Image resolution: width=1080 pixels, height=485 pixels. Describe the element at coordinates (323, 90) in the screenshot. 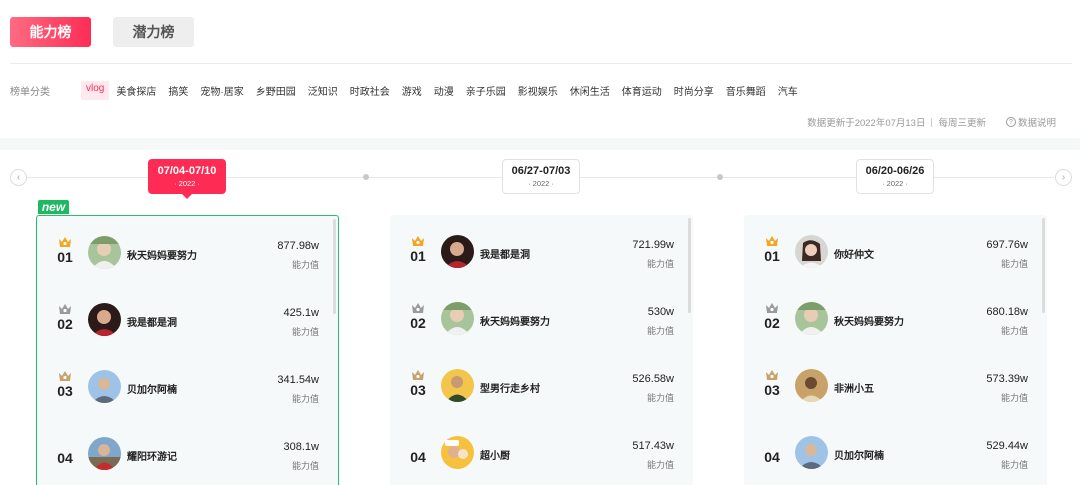

I see `category-knowledge: 泛知识` at that location.